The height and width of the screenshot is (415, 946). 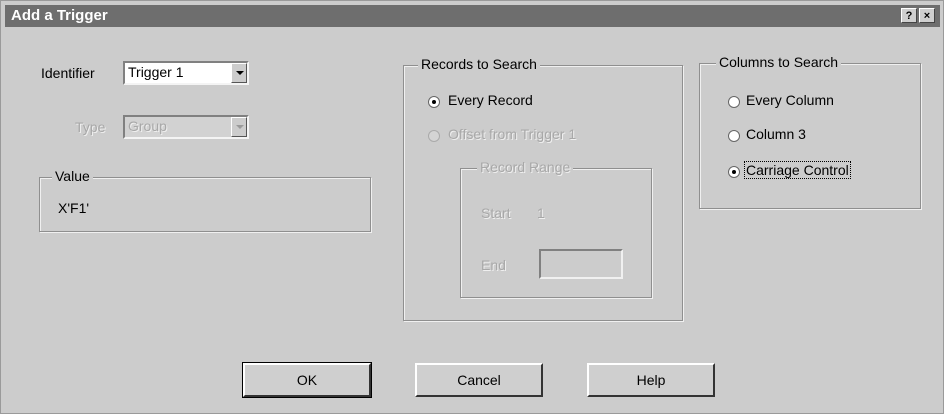 What do you see at coordinates (434, 136) in the screenshot?
I see `offset-radio` at bounding box center [434, 136].